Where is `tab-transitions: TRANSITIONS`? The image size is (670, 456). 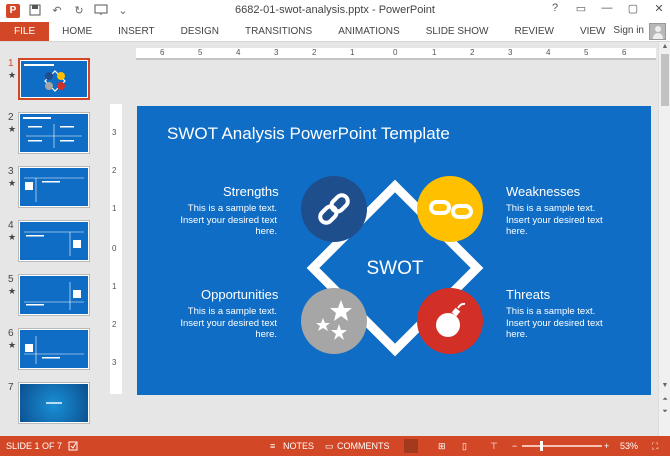
tab-transitions: TRANSITIONS is located at coordinates (278, 31).